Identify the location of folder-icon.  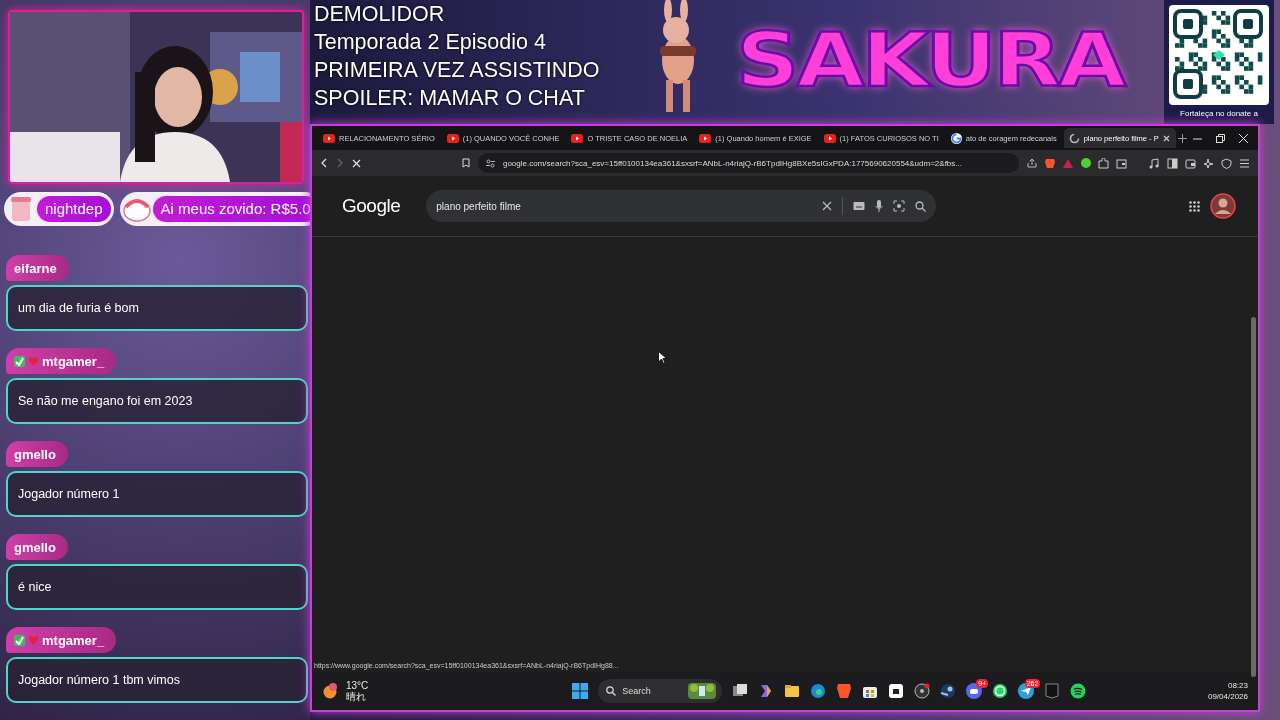
(792, 691).